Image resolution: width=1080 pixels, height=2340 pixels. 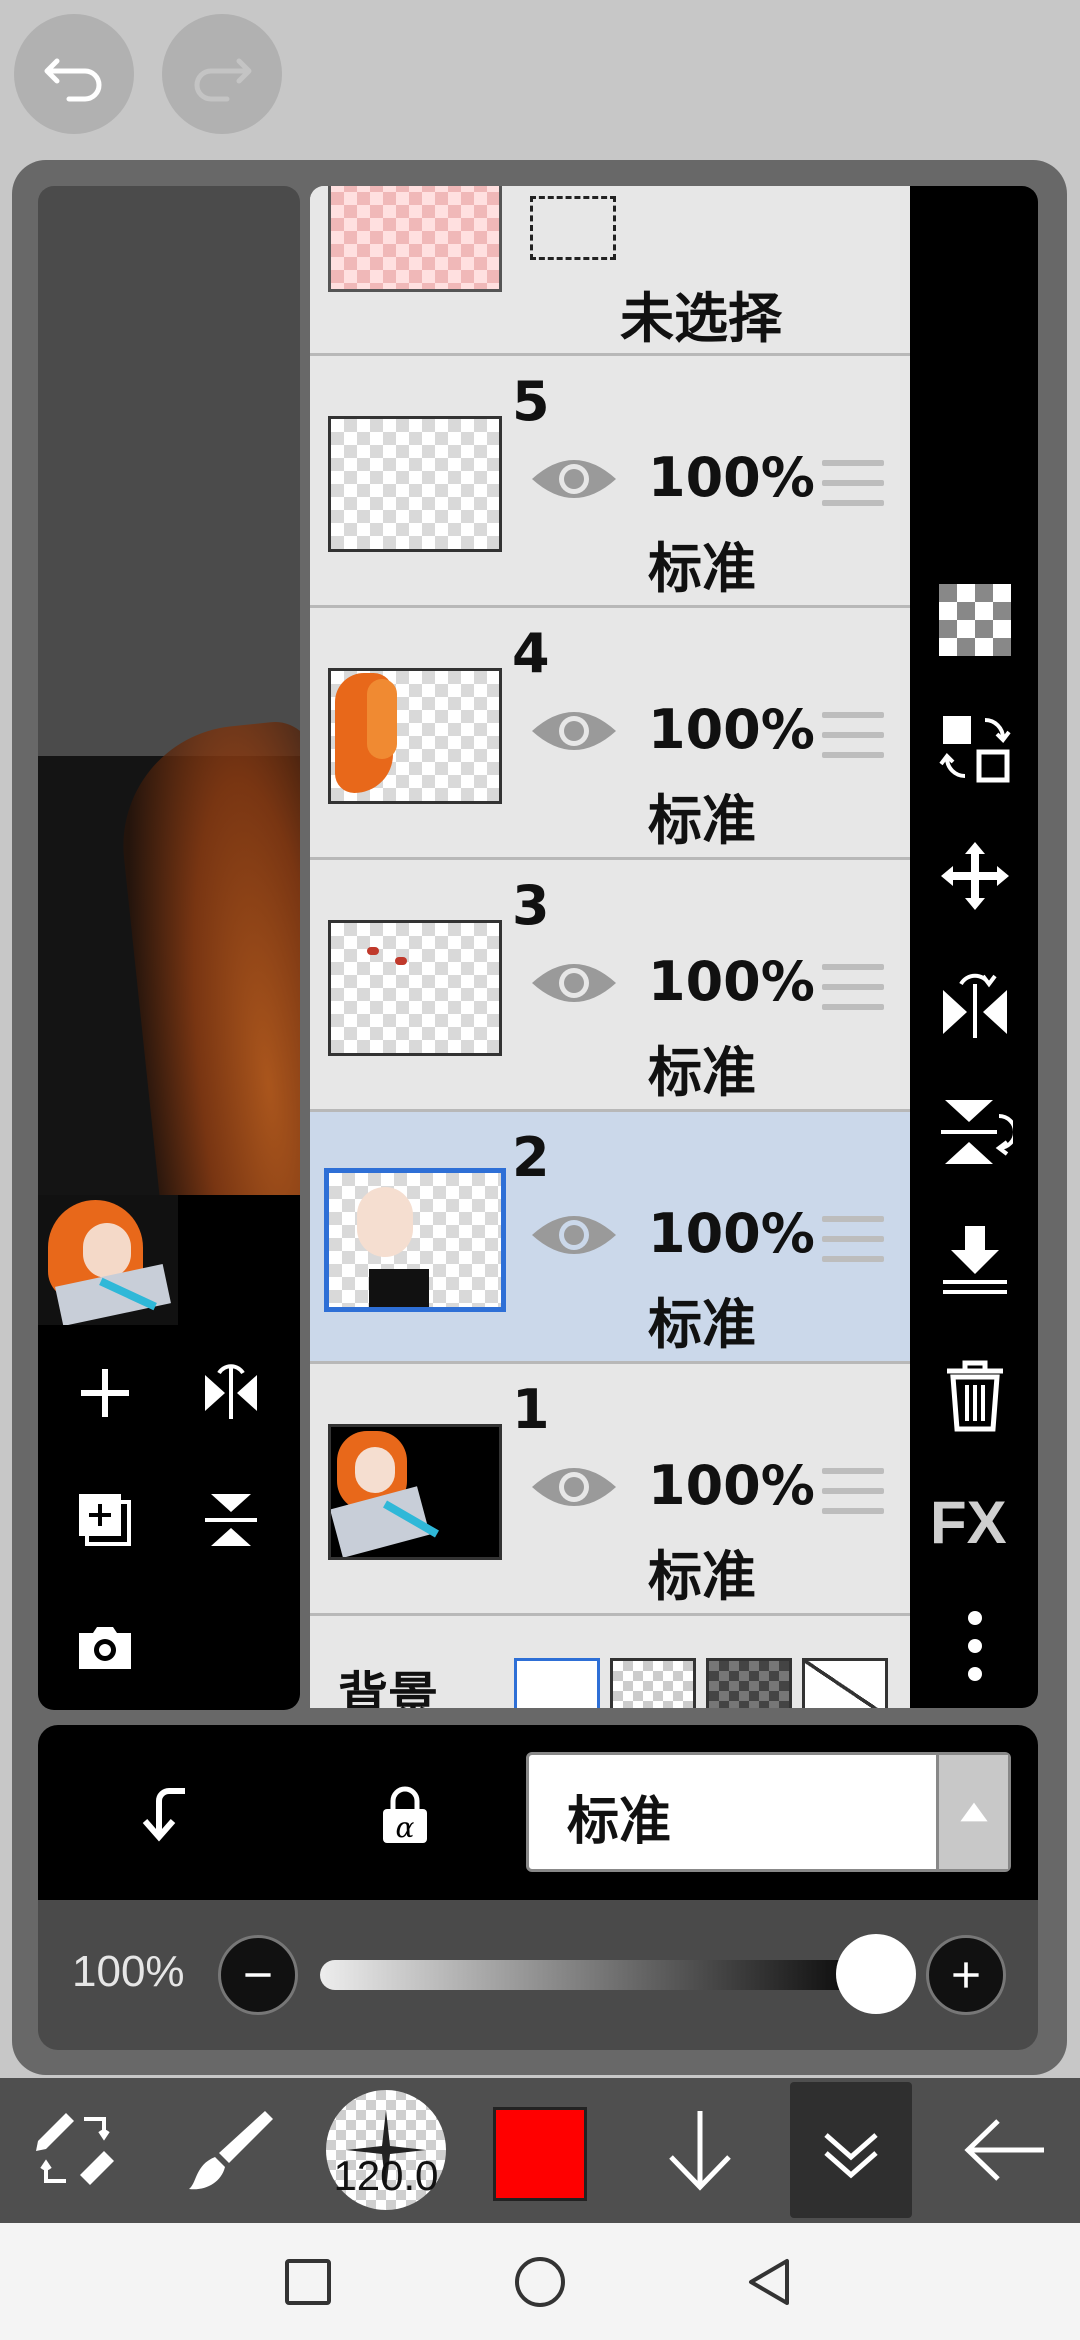 I want to click on selection-thumbnail, so click(x=415, y=239).